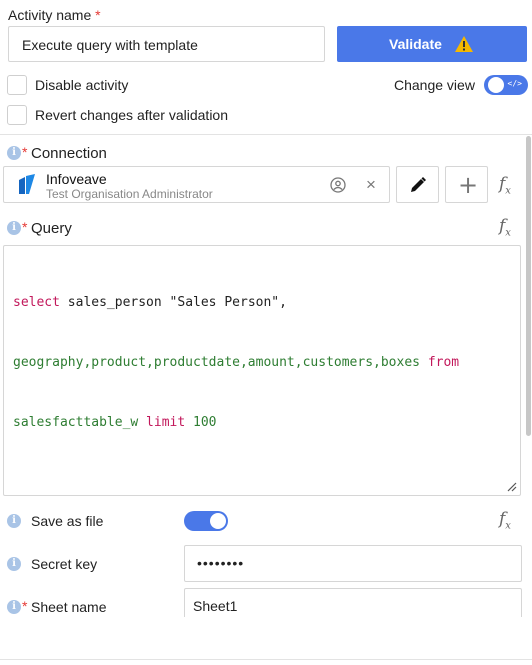 This screenshot has height=665, width=532. I want to click on plus-icon: +, so click(468, 185).